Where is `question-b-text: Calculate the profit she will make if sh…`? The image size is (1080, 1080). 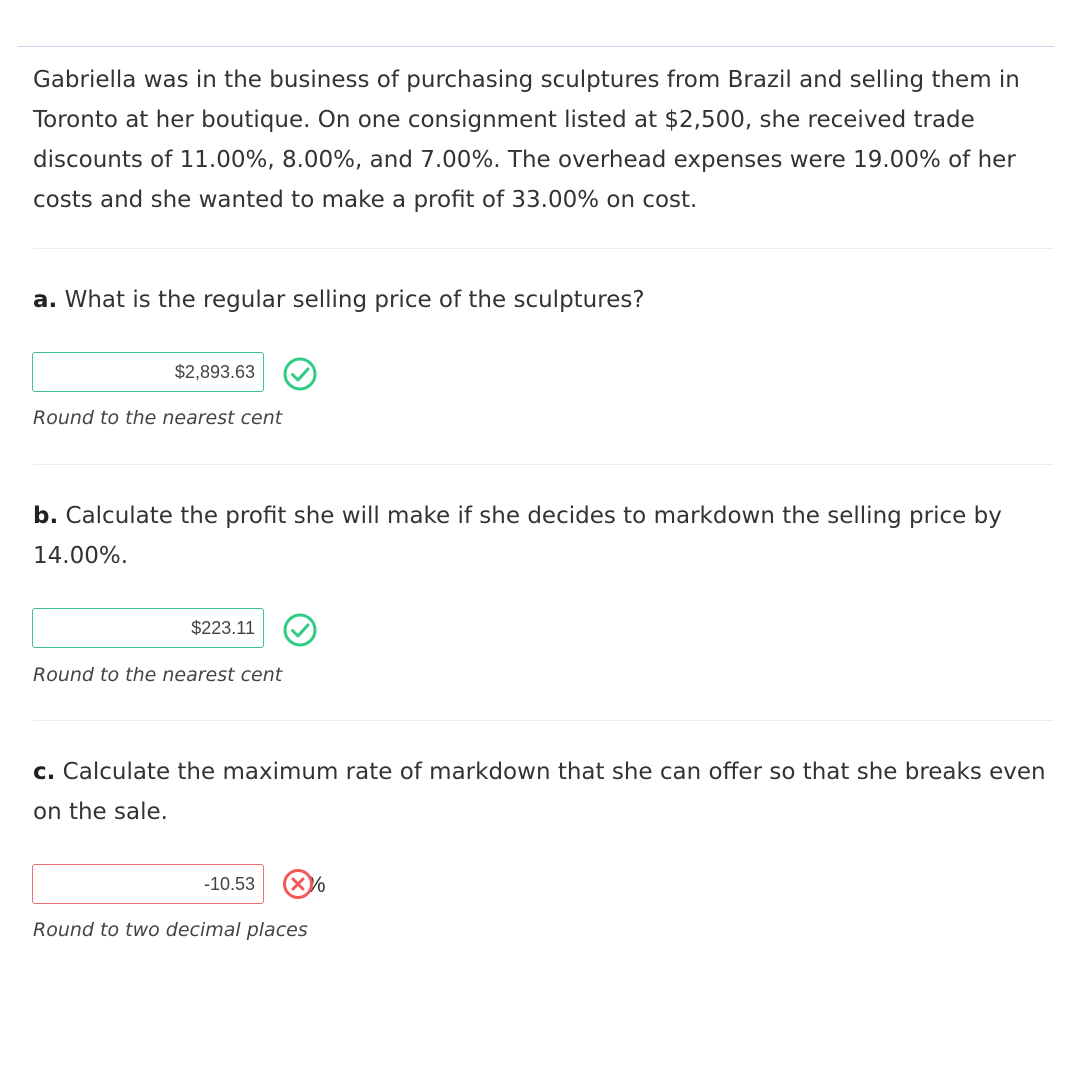 question-b-text: Calculate the profit she will make if sh… is located at coordinates (517, 536).